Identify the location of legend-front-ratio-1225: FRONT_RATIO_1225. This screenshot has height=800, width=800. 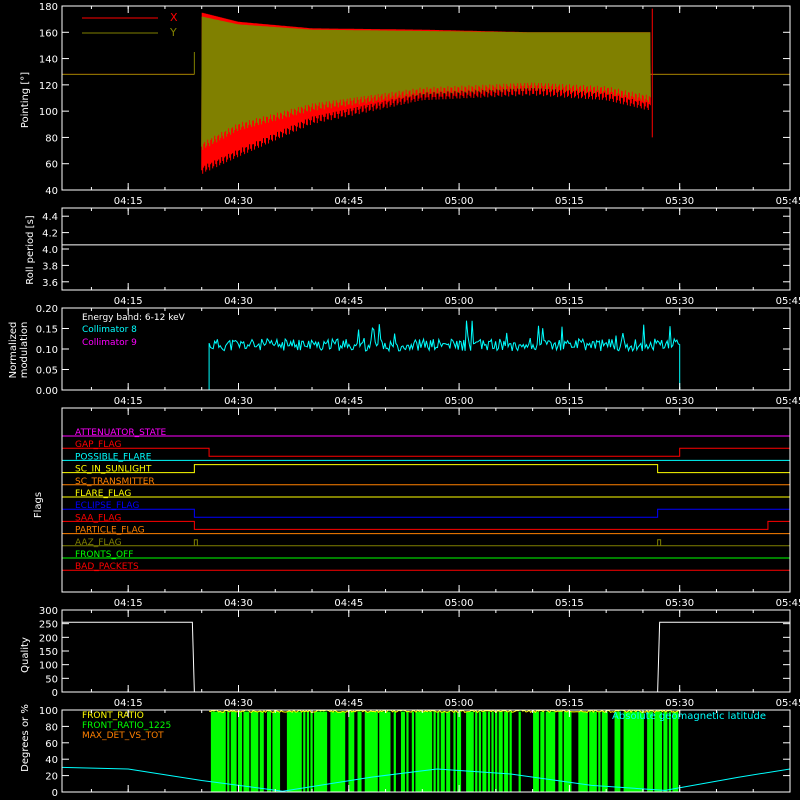
(126, 726).